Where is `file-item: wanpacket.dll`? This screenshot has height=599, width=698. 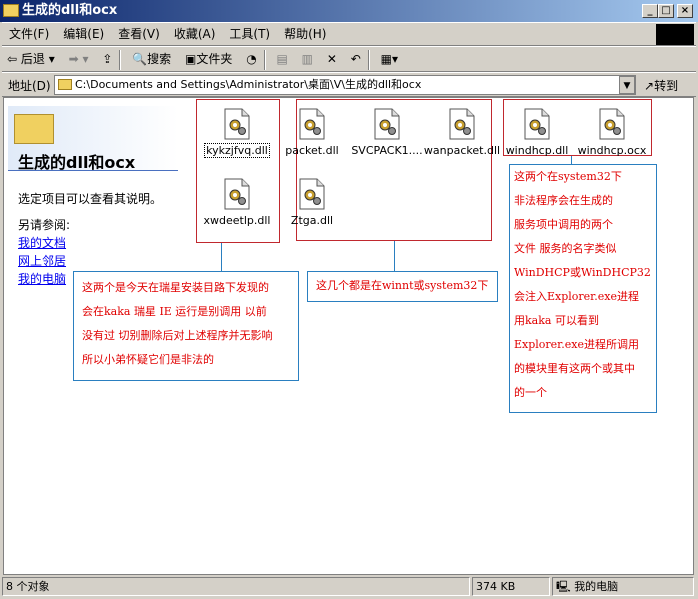 file-item: wanpacket.dll is located at coordinates (462, 132).